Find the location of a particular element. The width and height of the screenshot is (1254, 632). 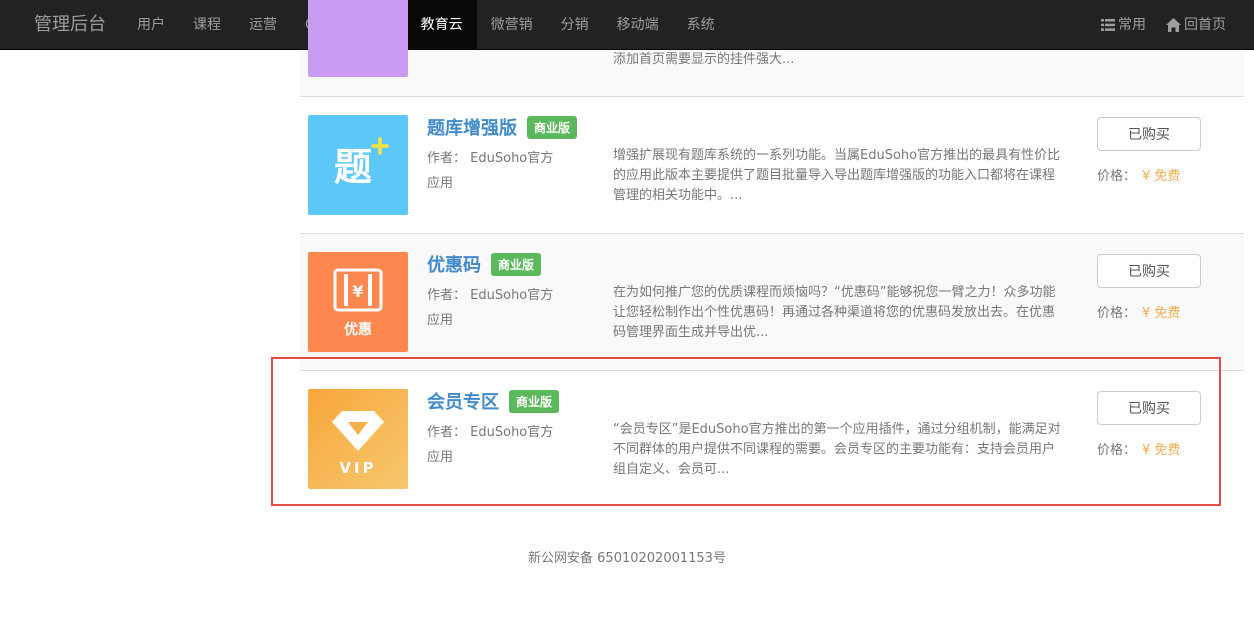

nav-item-favorites: 常用 is located at coordinates (1123, 25).